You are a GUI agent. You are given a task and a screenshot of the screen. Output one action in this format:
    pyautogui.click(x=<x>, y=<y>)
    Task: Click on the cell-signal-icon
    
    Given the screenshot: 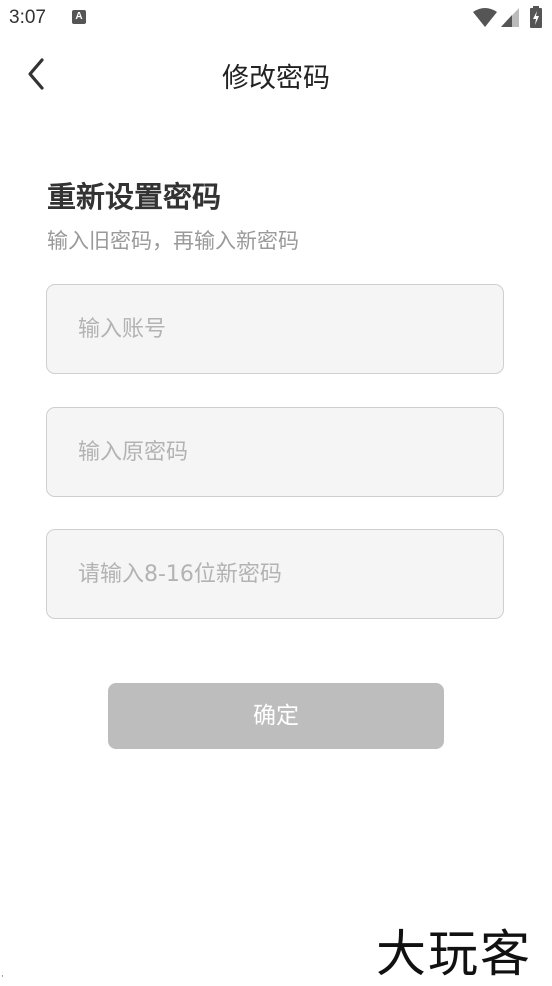 What is the action you would take?
    pyautogui.click(x=510, y=17)
    